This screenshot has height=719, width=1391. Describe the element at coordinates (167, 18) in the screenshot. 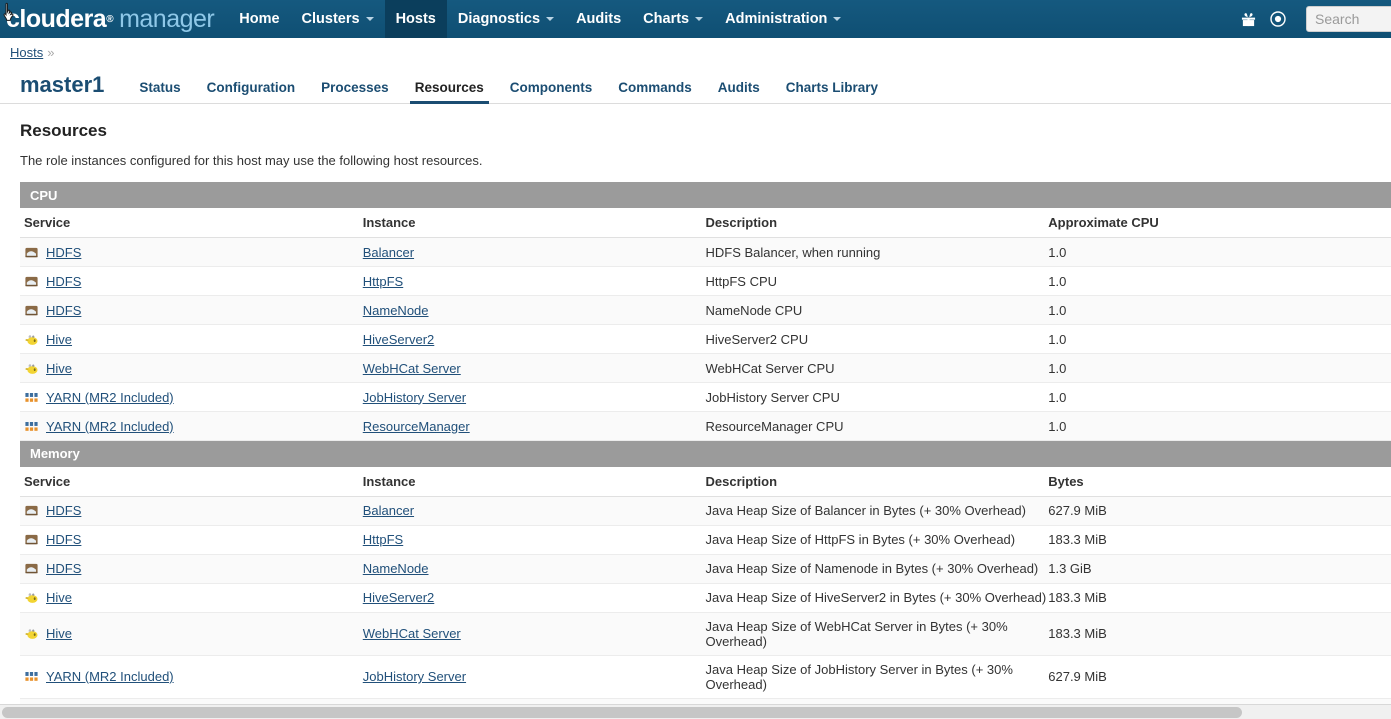

I see `brand-manager-text: manager` at that location.